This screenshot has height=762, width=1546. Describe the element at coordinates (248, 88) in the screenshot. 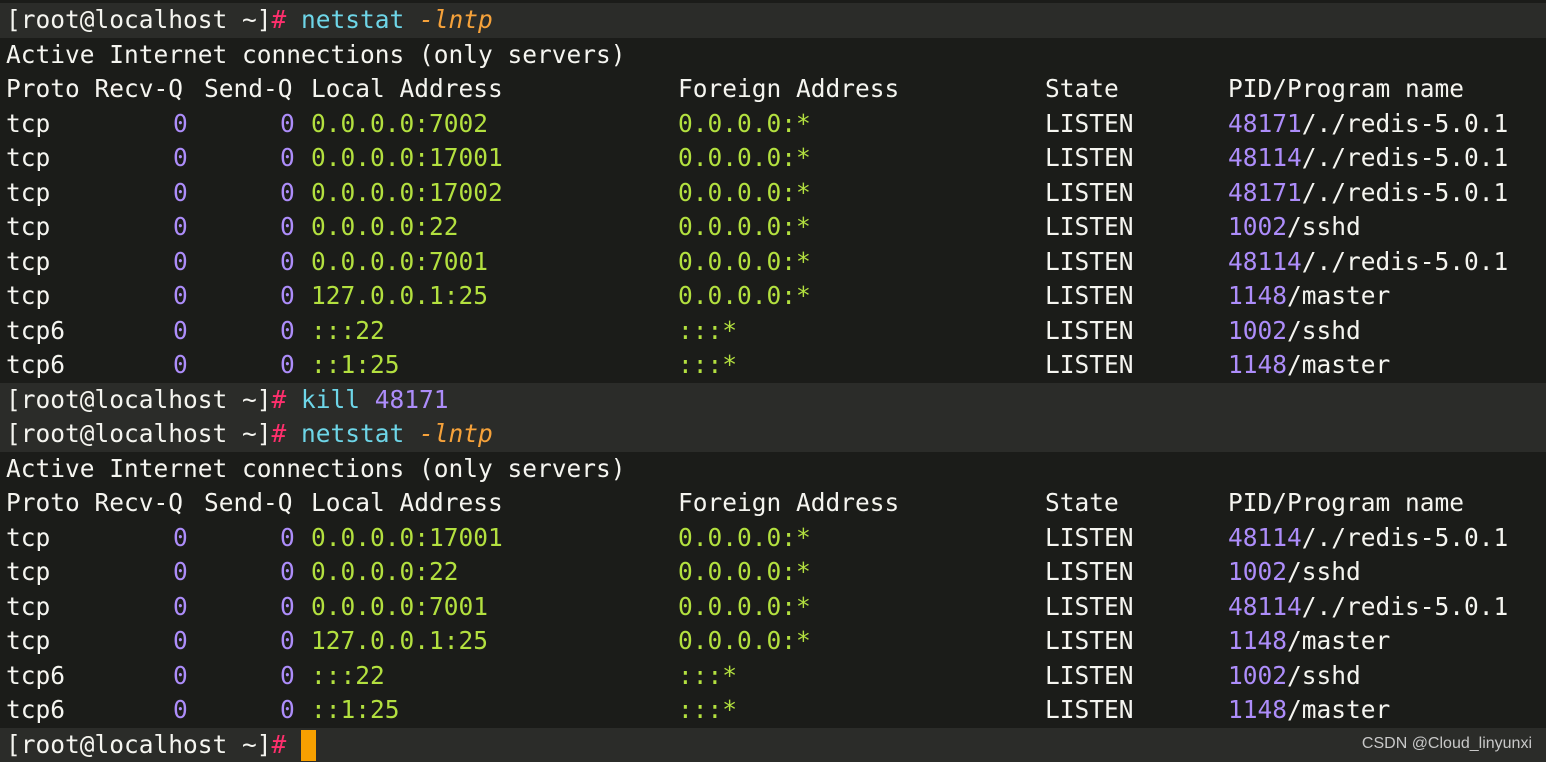

I see `header-send-q: Send-Q` at that location.